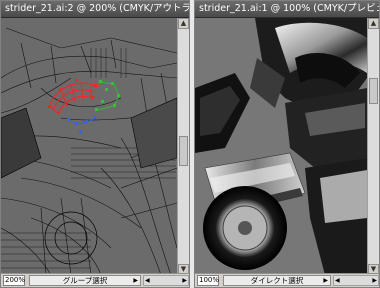 This screenshot has width=380, height=288. I want to click on zoom-level-field: 200%, so click(14, 280).